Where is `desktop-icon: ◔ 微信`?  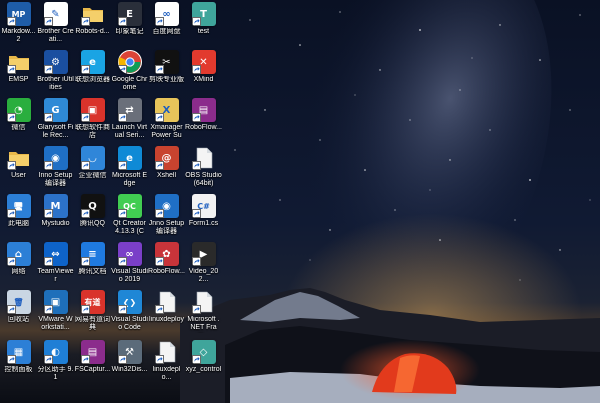 desktop-icon: ◔ 微信 is located at coordinates (18, 122).